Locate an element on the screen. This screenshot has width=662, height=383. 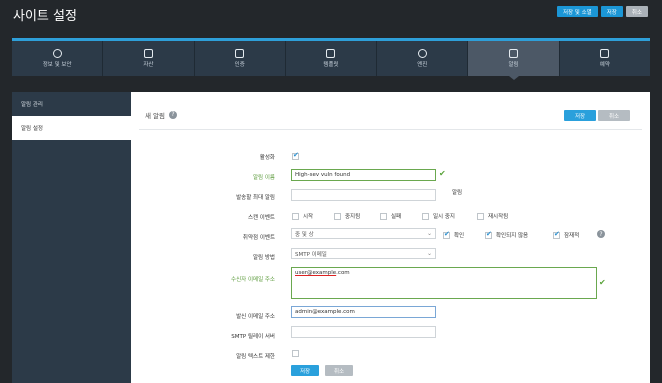
max-alerts-input is located at coordinates (363, 195).